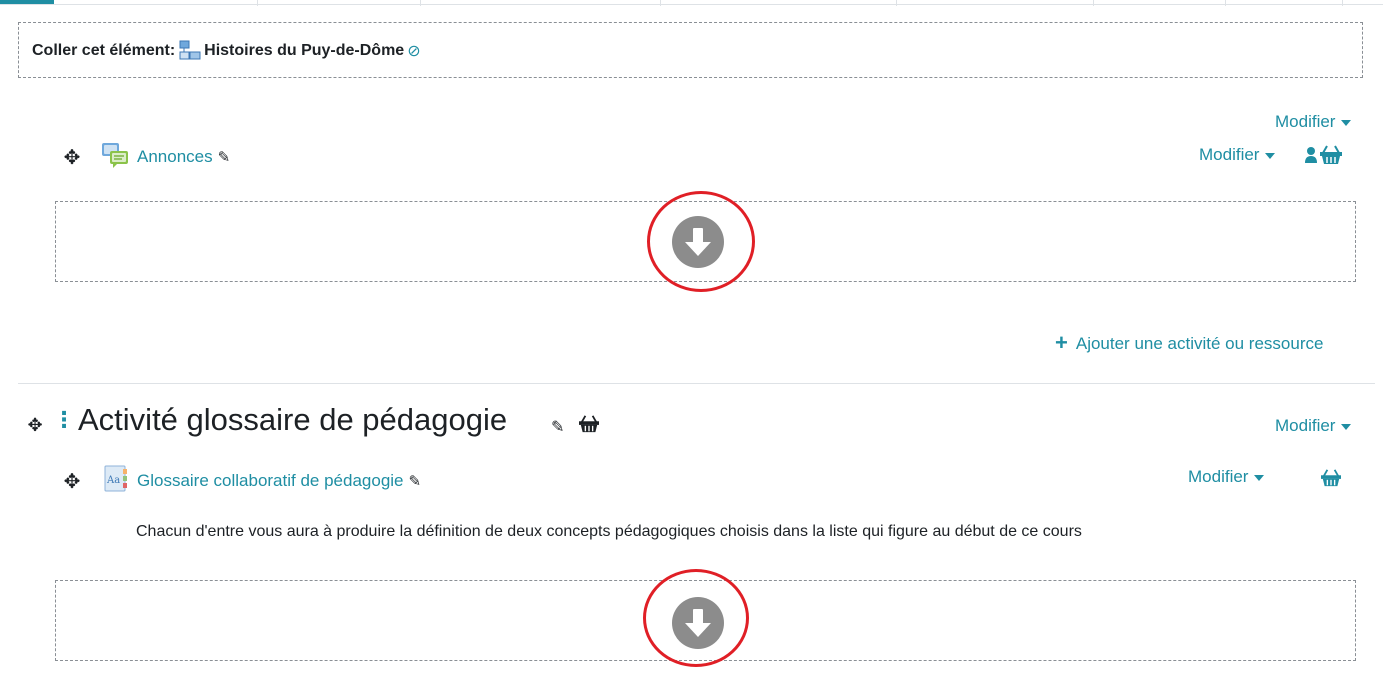 The image size is (1383, 673). What do you see at coordinates (1061, 342) in the screenshot?
I see `plus-icon: +` at bounding box center [1061, 342].